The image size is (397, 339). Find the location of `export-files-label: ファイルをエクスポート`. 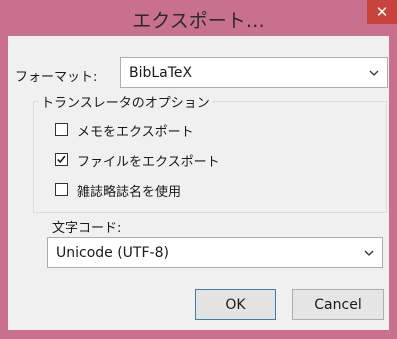

export-files-label: ファイルをエクスポート is located at coordinates (148, 162).